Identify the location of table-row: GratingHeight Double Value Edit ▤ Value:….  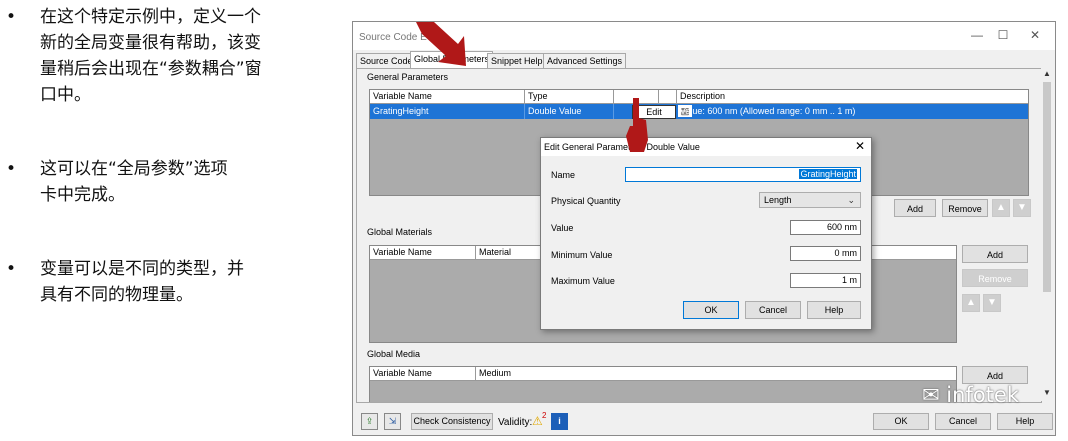
(699, 111).